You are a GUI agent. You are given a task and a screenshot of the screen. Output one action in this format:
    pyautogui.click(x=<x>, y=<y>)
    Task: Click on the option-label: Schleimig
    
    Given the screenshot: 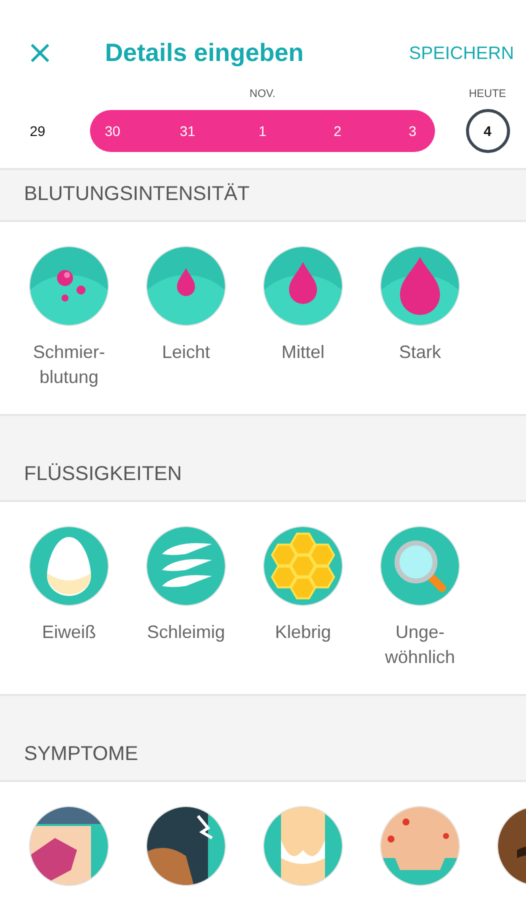 What is the action you would take?
    pyautogui.click(x=186, y=632)
    